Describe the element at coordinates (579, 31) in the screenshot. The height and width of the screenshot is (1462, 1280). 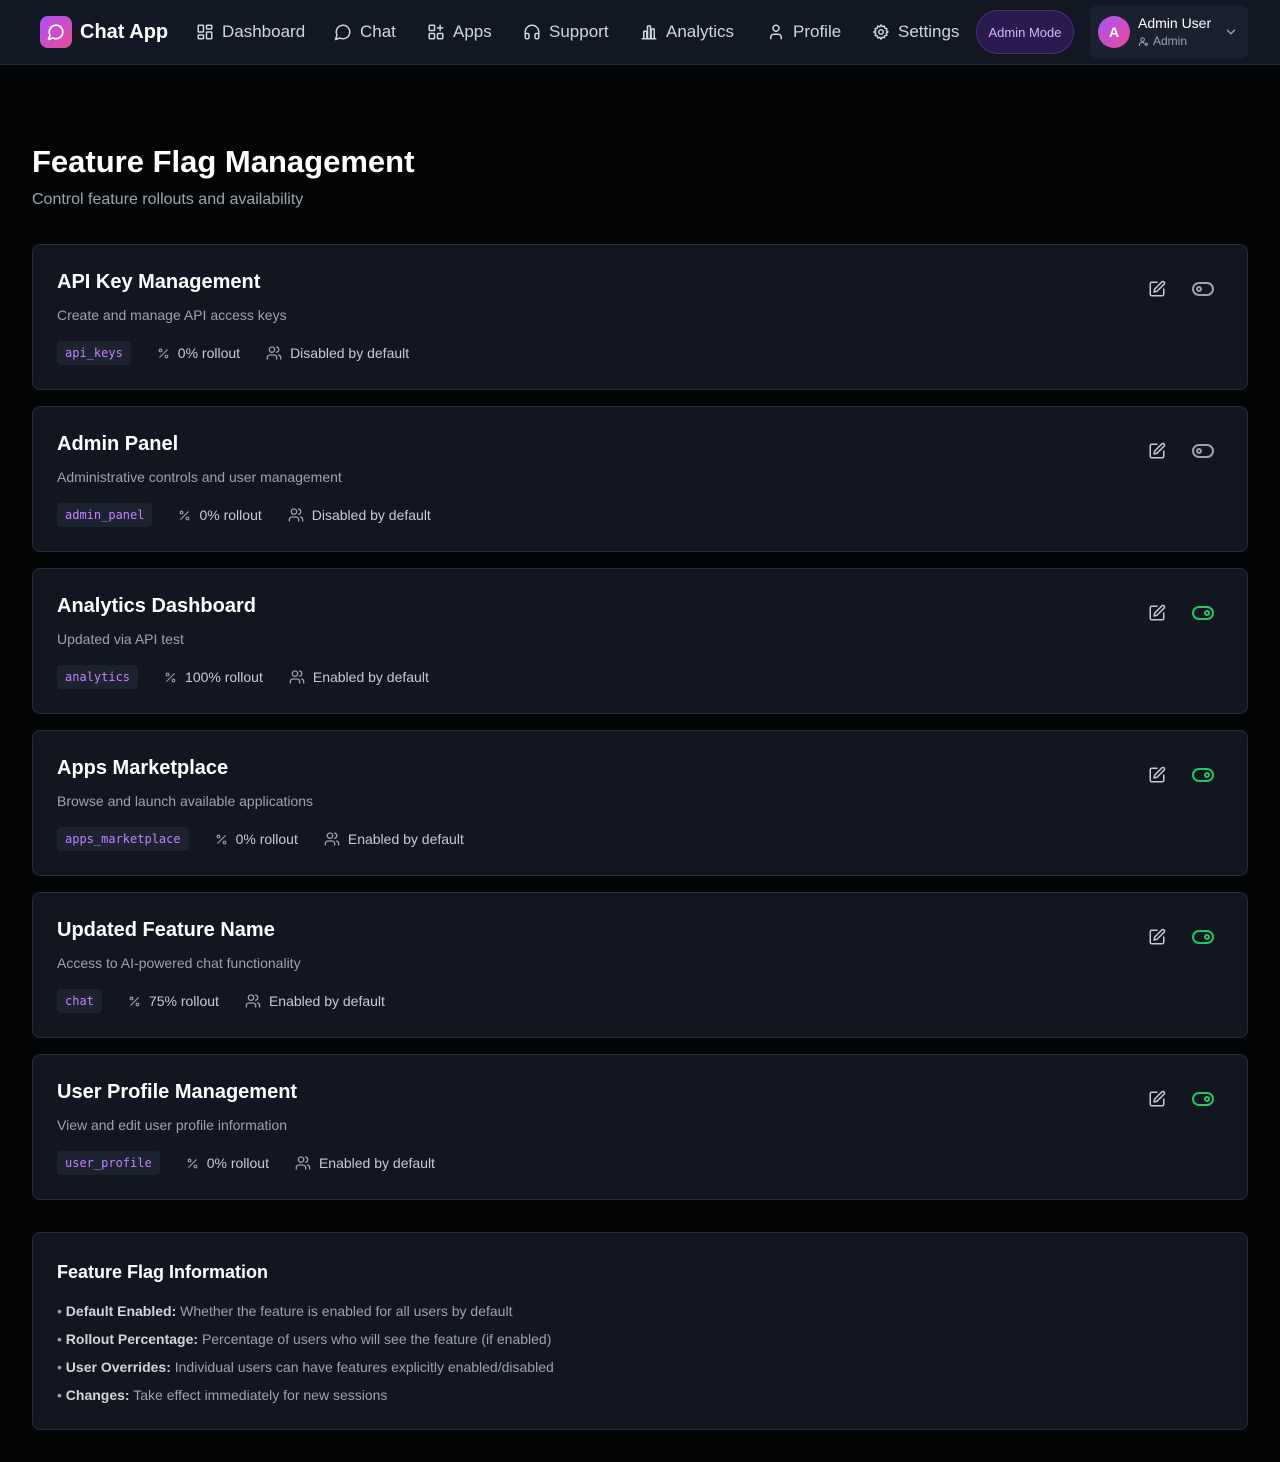
I see `nav-label-support: Support` at that location.